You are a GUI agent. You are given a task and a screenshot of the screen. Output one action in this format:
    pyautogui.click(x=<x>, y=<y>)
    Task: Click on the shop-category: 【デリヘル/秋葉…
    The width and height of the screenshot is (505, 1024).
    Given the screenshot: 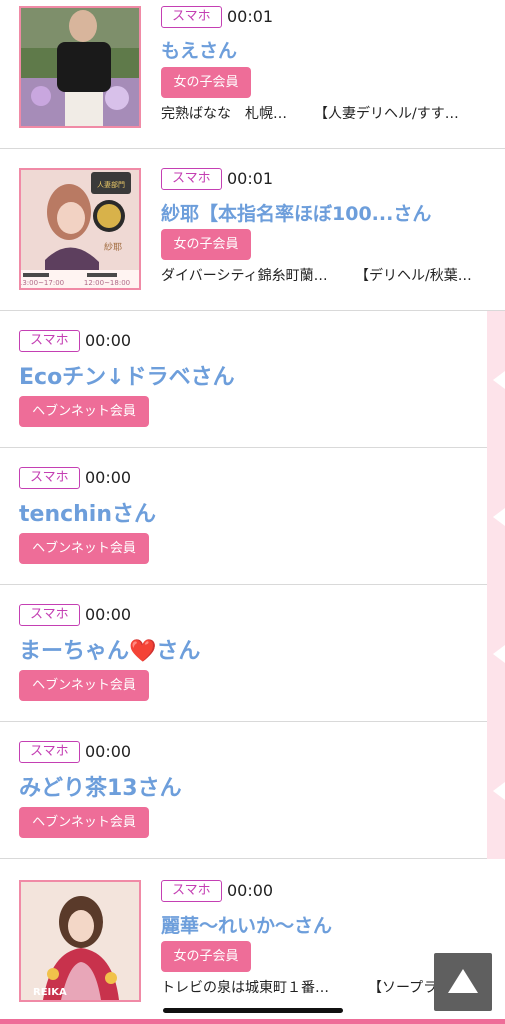 What is the action you would take?
    pyautogui.click(x=420, y=276)
    